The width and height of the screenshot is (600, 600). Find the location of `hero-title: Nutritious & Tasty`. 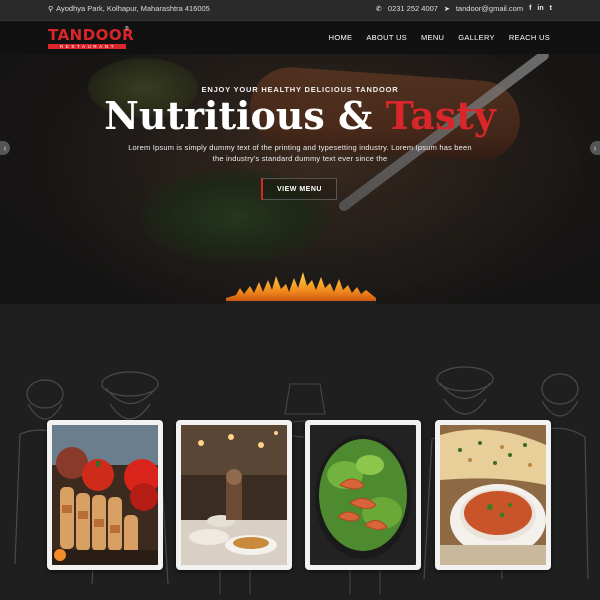

hero-title: Nutritious & Tasty is located at coordinates (300, 116).